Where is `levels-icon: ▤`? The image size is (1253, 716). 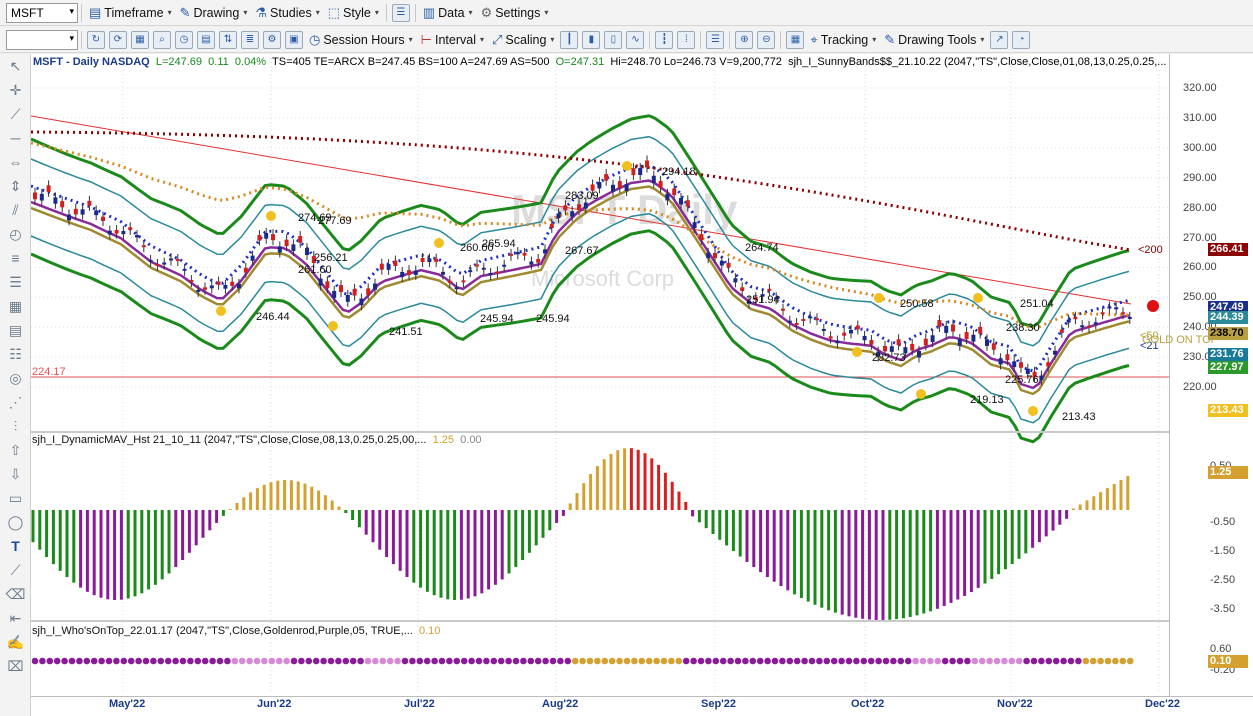 levels-icon: ▤ is located at coordinates (15, 330).